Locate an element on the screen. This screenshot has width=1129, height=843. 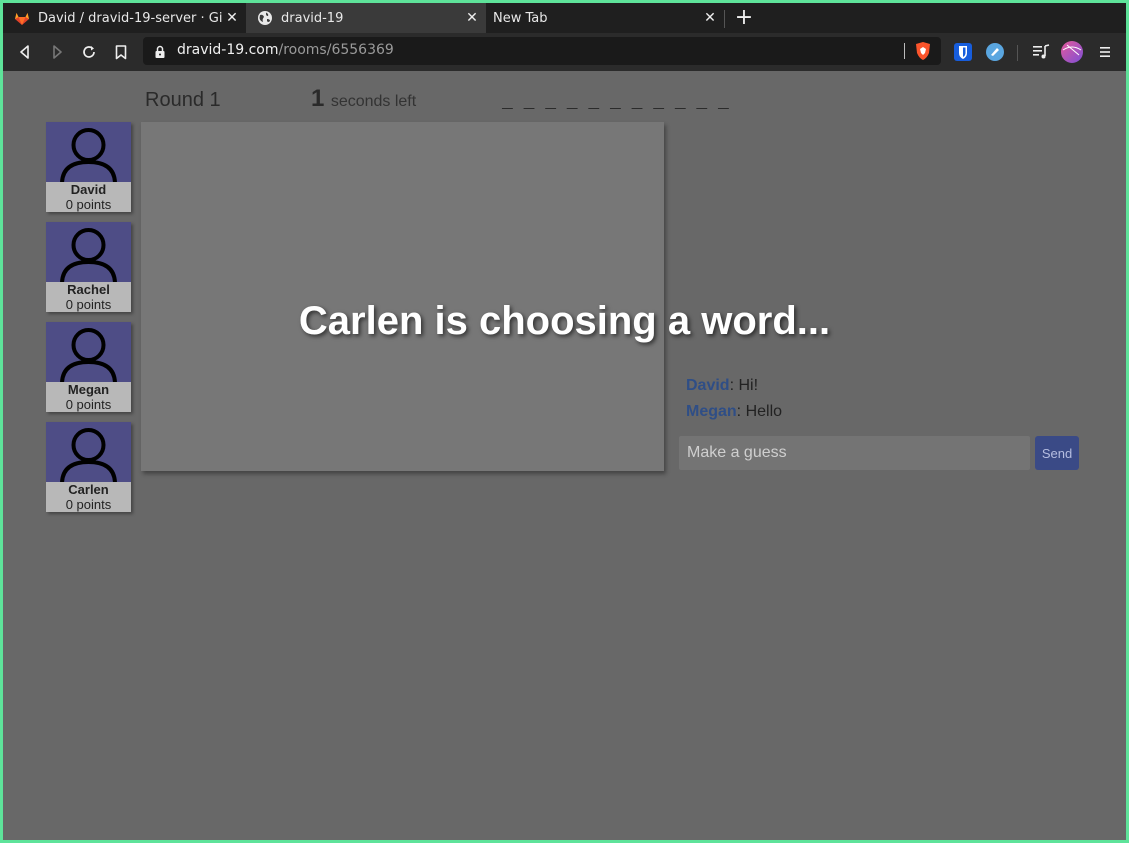
tab-new: New Tab ✕ is located at coordinates (605, 18).